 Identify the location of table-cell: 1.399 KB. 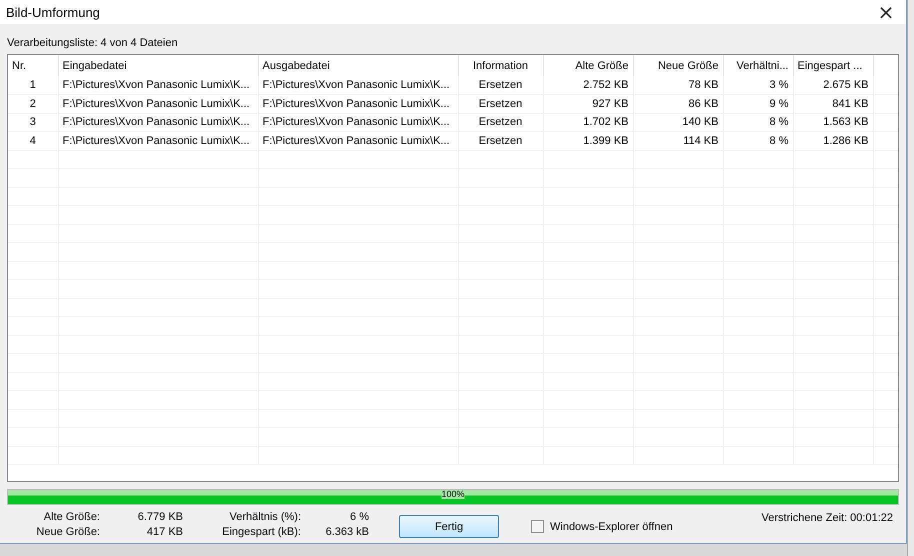
(588, 141).